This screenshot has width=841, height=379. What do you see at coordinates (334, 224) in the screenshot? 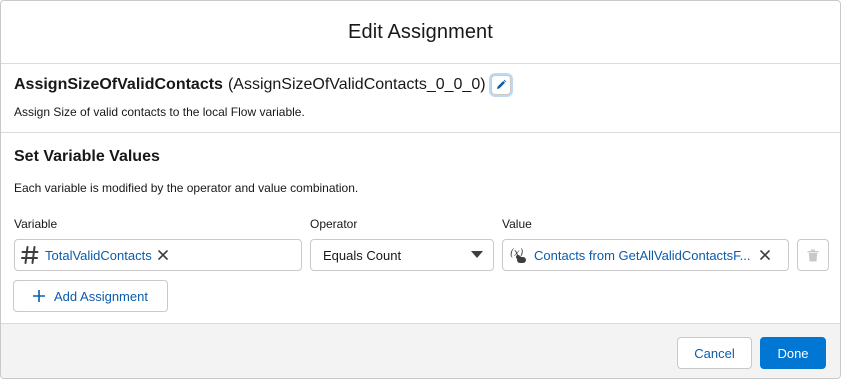
I see `operator-label: Operator` at bounding box center [334, 224].